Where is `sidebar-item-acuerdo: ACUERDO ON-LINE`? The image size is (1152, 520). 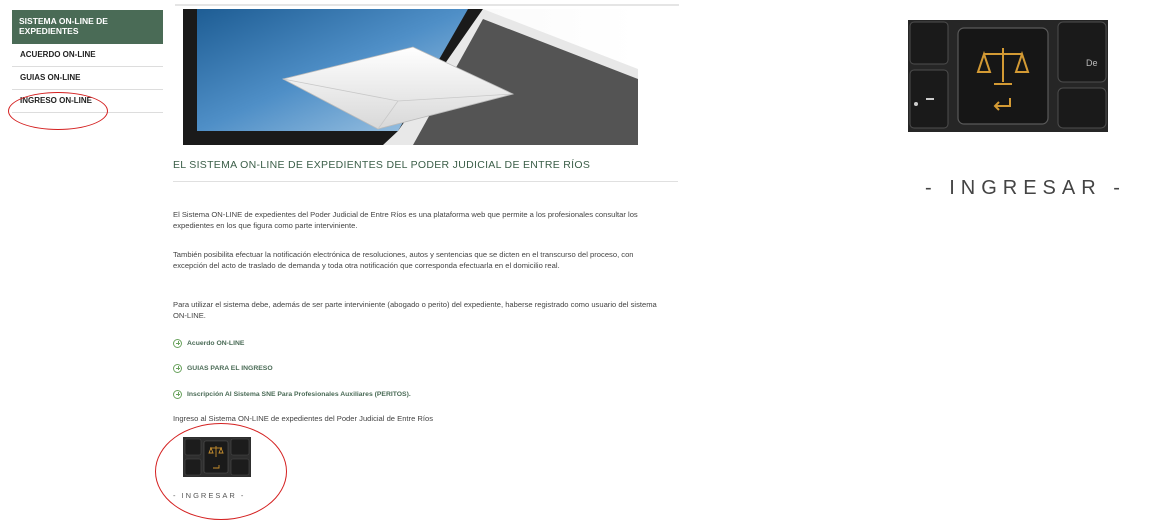 sidebar-item-acuerdo: ACUERDO ON-LINE is located at coordinates (87, 55).